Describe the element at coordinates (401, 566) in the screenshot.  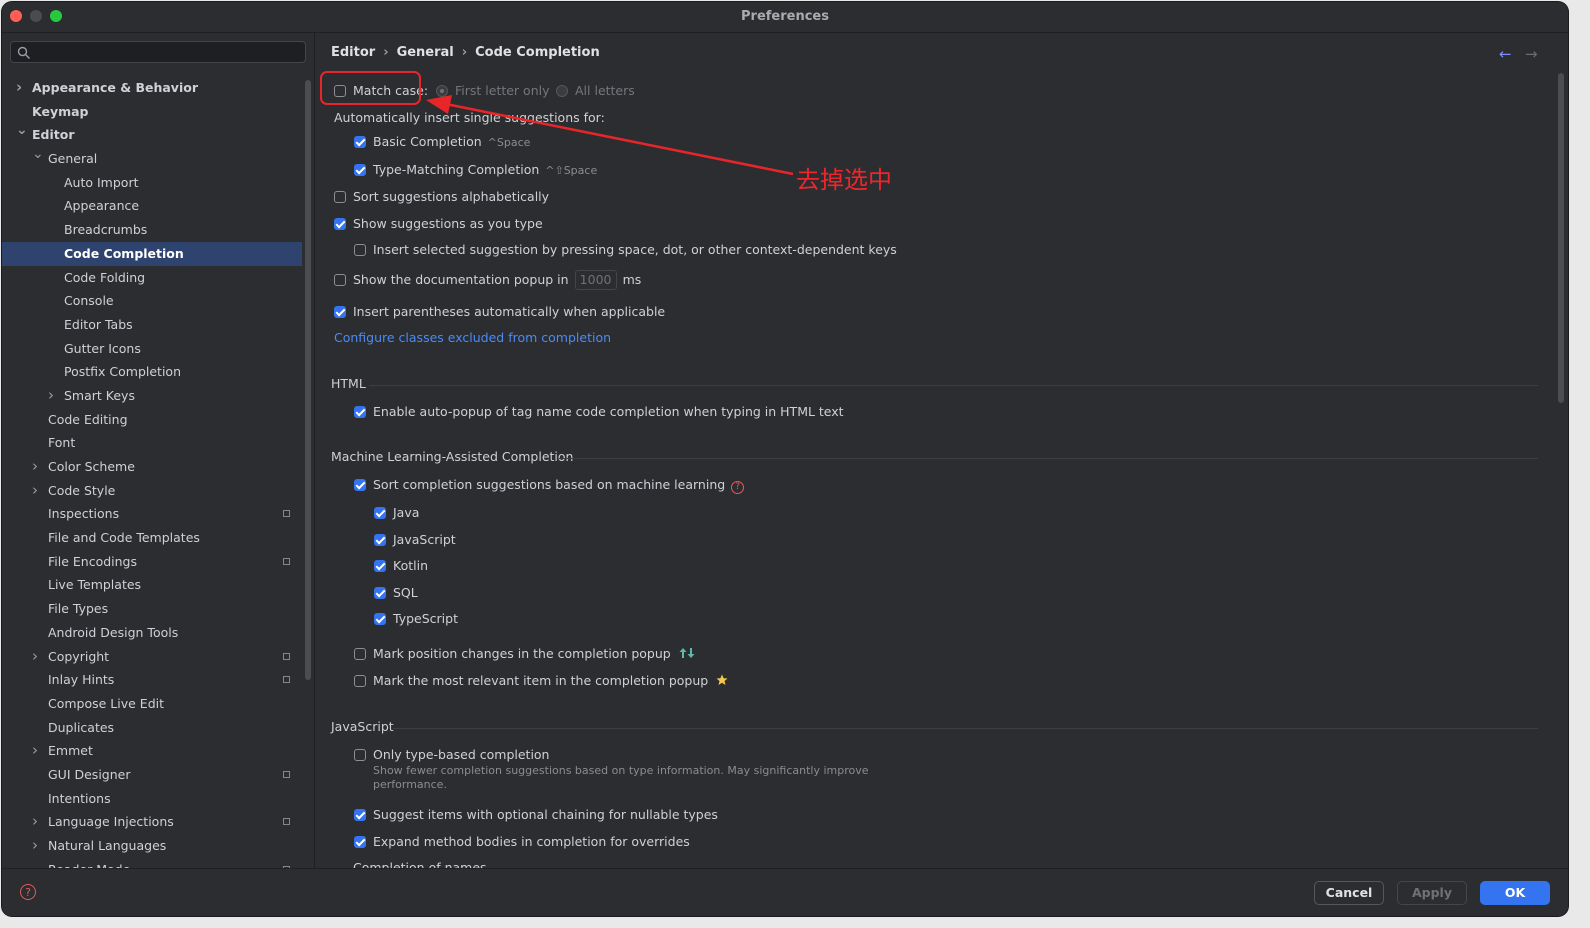
I see `ml-kotlin-option: Kotlin` at that location.